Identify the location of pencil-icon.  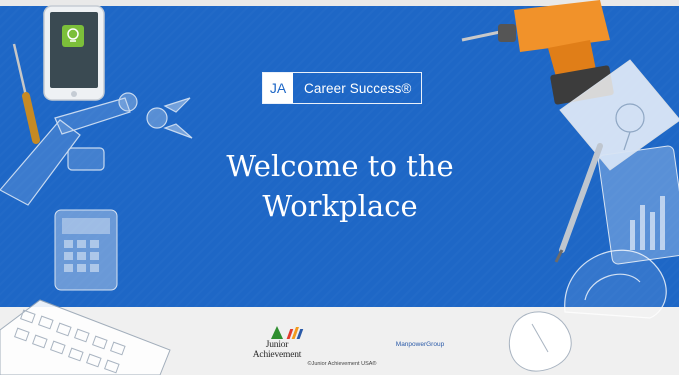
(578, 203).